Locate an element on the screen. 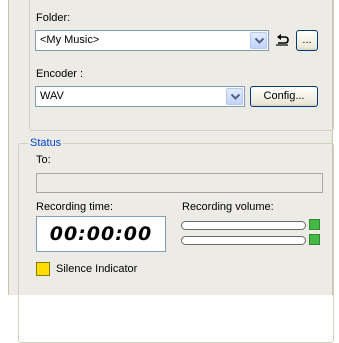 The width and height of the screenshot is (339, 343). recording-time-label: Recording time: is located at coordinates (75, 207).